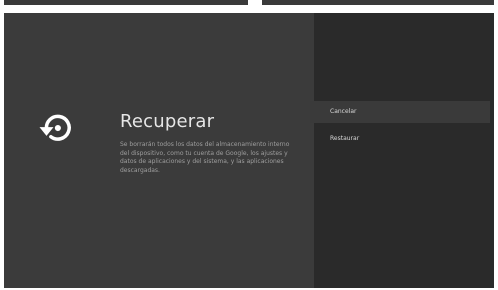 The height and width of the screenshot is (290, 498). I want to click on page-title: Recuperar, so click(167, 121).